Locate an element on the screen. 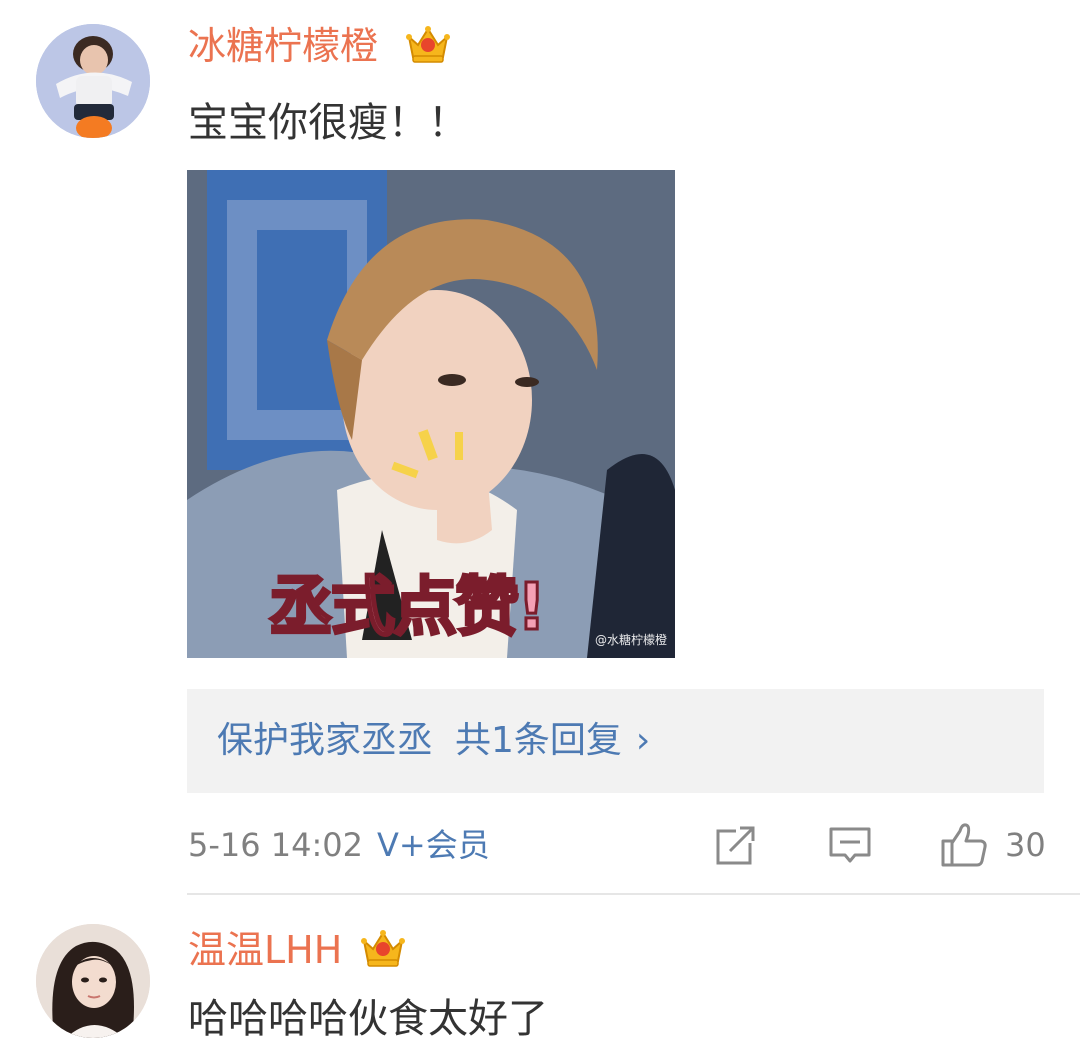 Image resolution: width=1080 pixels, height=1064 pixels. commenter-username: 冰糖柠檬橙 is located at coordinates (283, 46).